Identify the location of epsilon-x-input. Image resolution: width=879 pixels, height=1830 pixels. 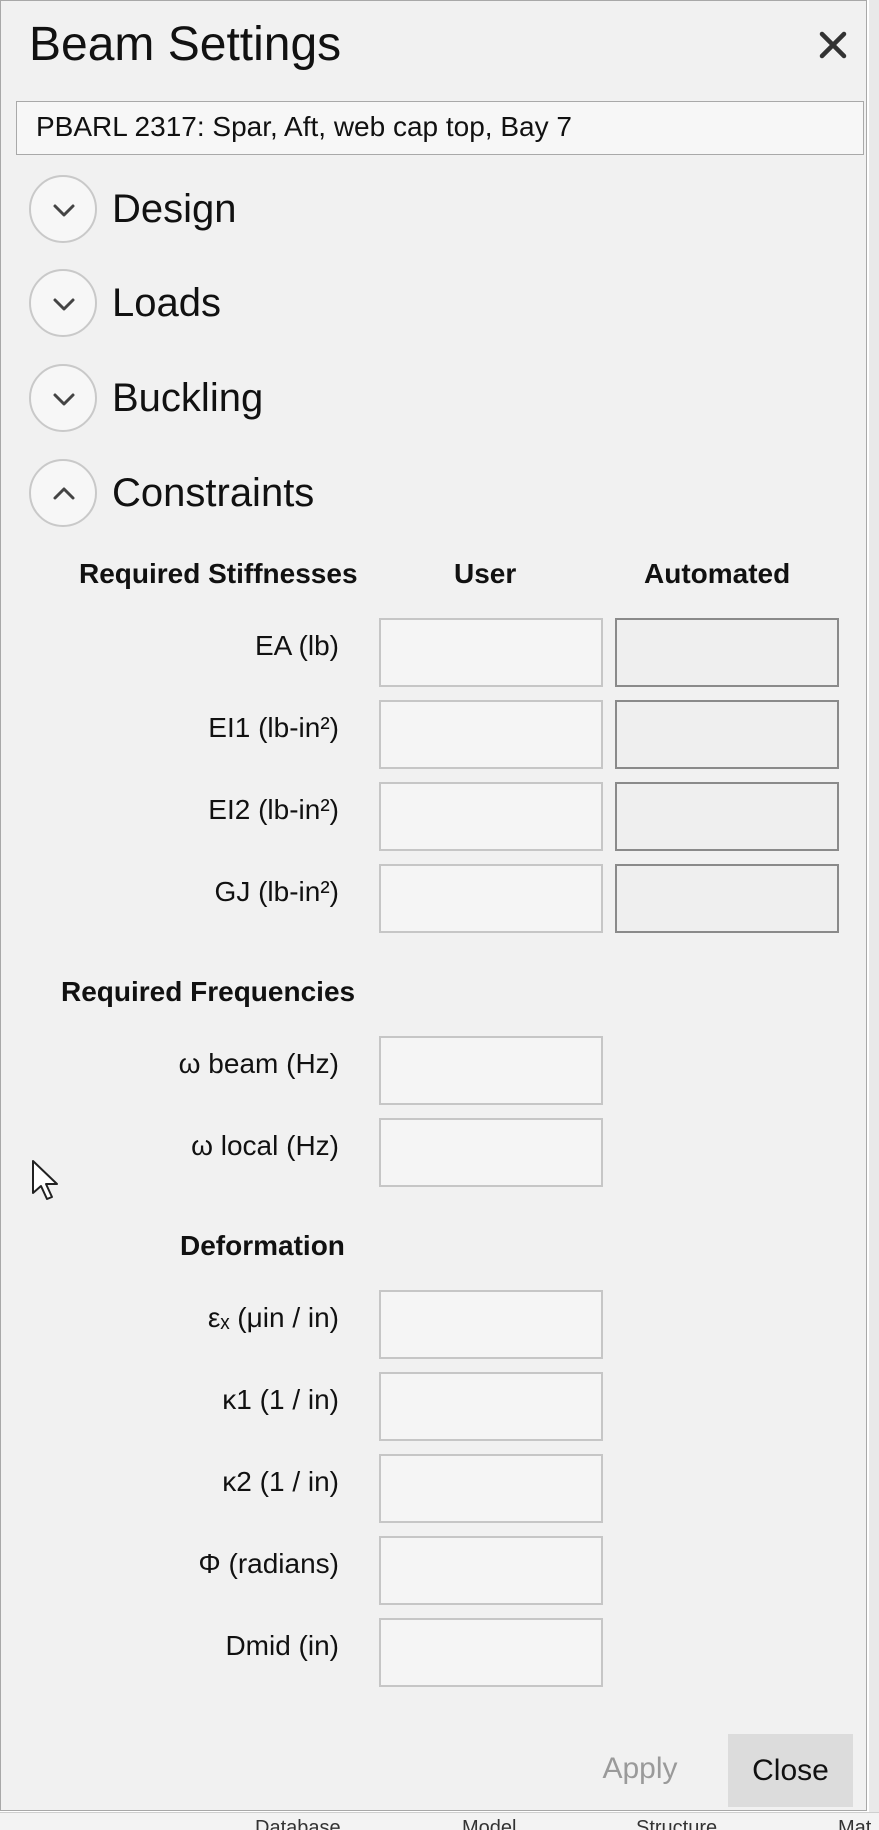
(491, 1324).